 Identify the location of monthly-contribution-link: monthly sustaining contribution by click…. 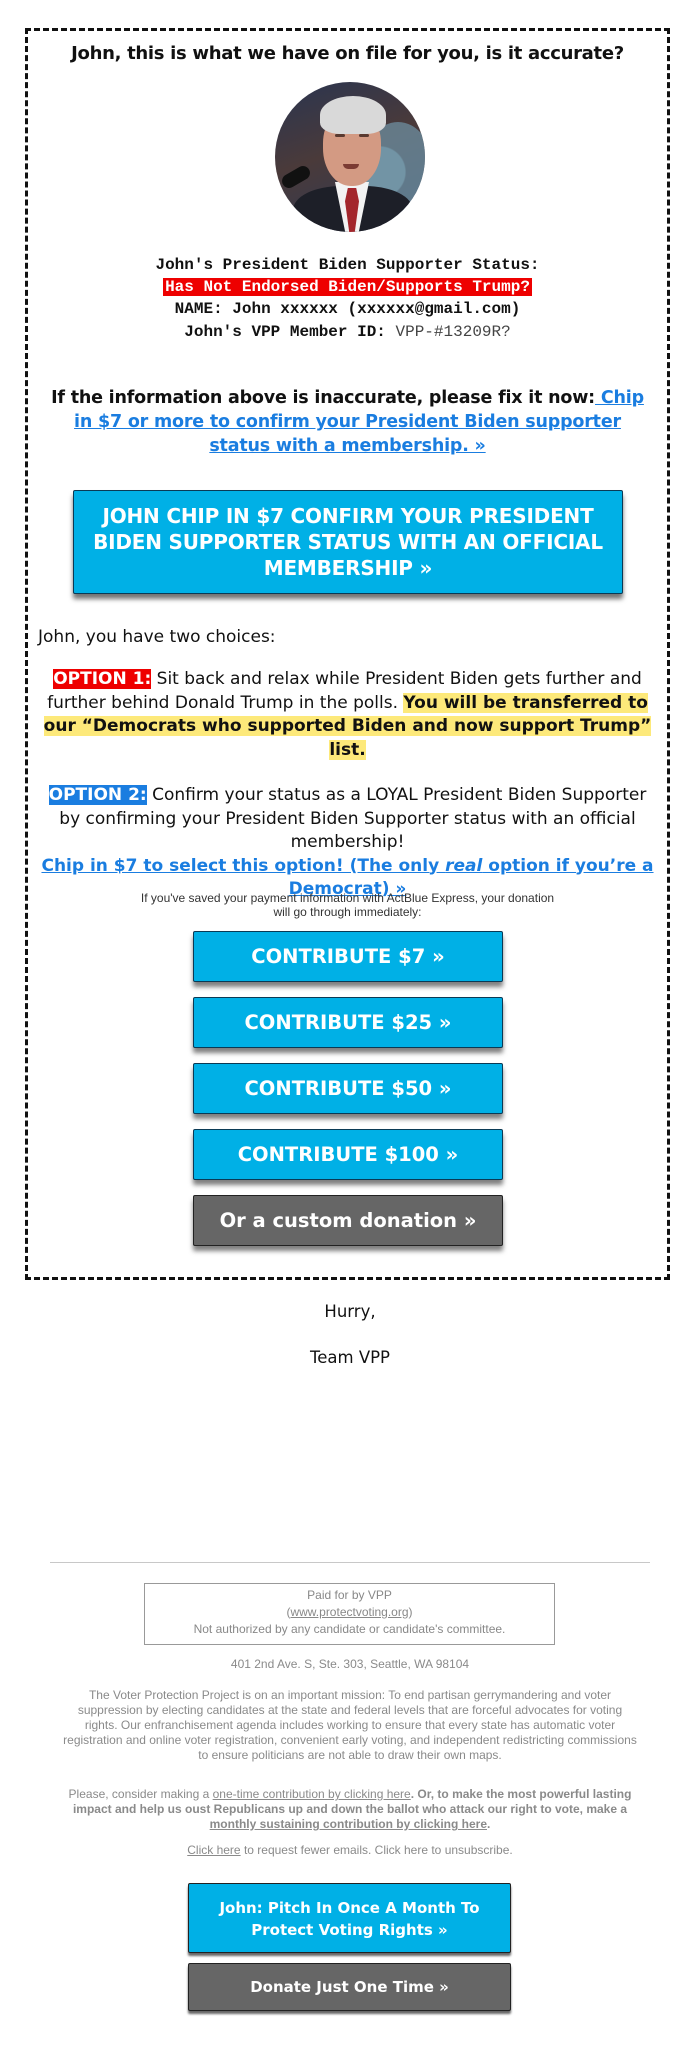
(348, 1824).